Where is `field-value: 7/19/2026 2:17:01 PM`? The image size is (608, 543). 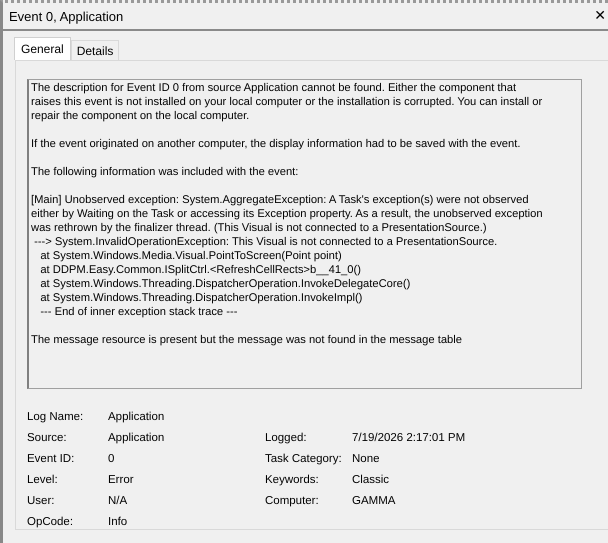
field-value: 7/19/2026 2:17:01 PM is located at coordinates (409, 438).